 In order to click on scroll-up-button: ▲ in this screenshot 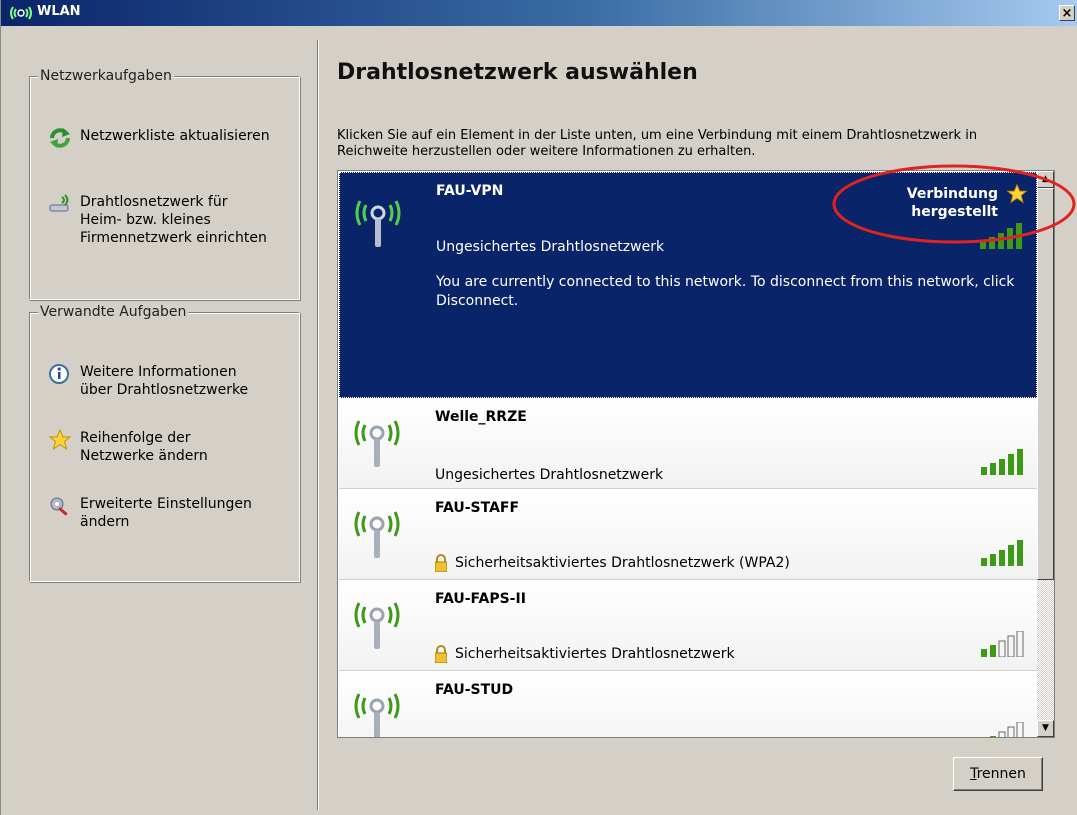, I will do `click(1045, 179)`.